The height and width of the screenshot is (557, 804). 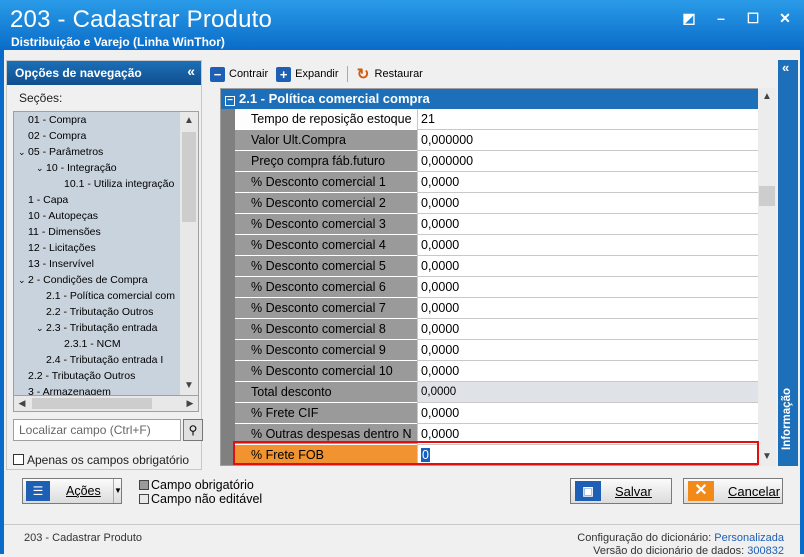 I want to click on tree-item: 2.1 - Política comercial com, so click(x=97, y=296).